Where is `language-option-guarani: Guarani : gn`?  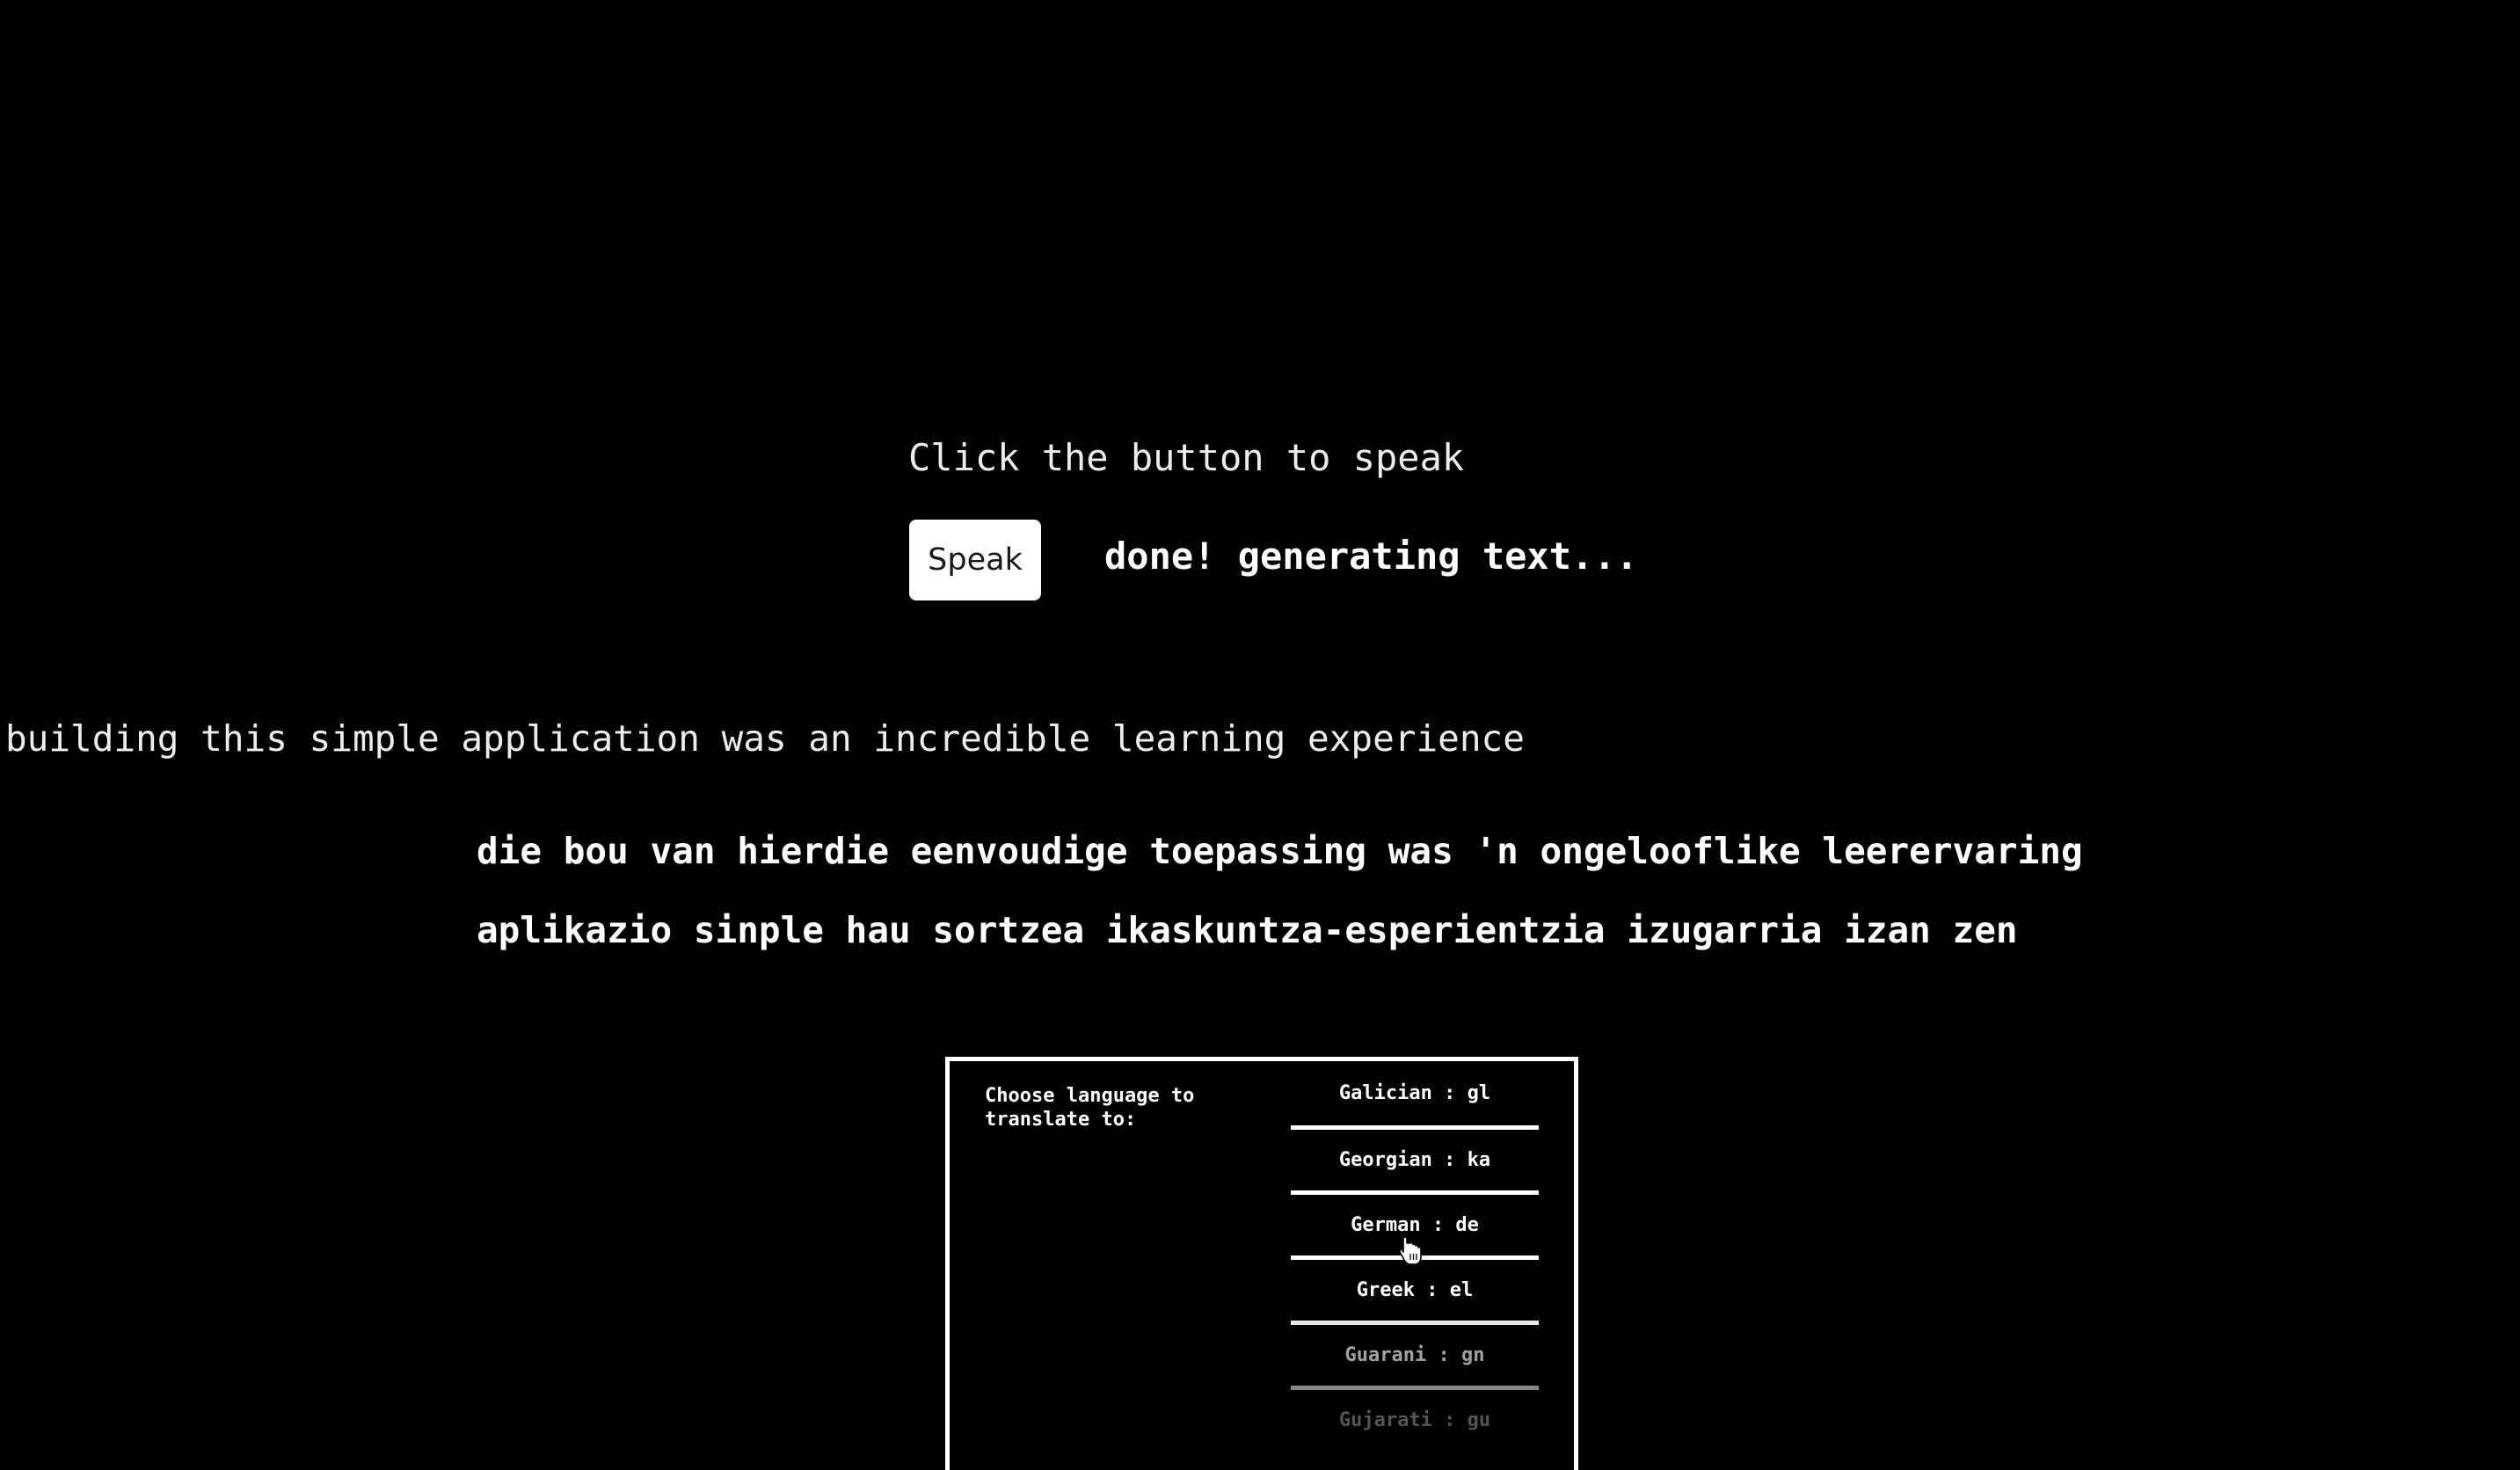 language-option-guarani: Guarani : gn is located at coordinates (1415, 1357).